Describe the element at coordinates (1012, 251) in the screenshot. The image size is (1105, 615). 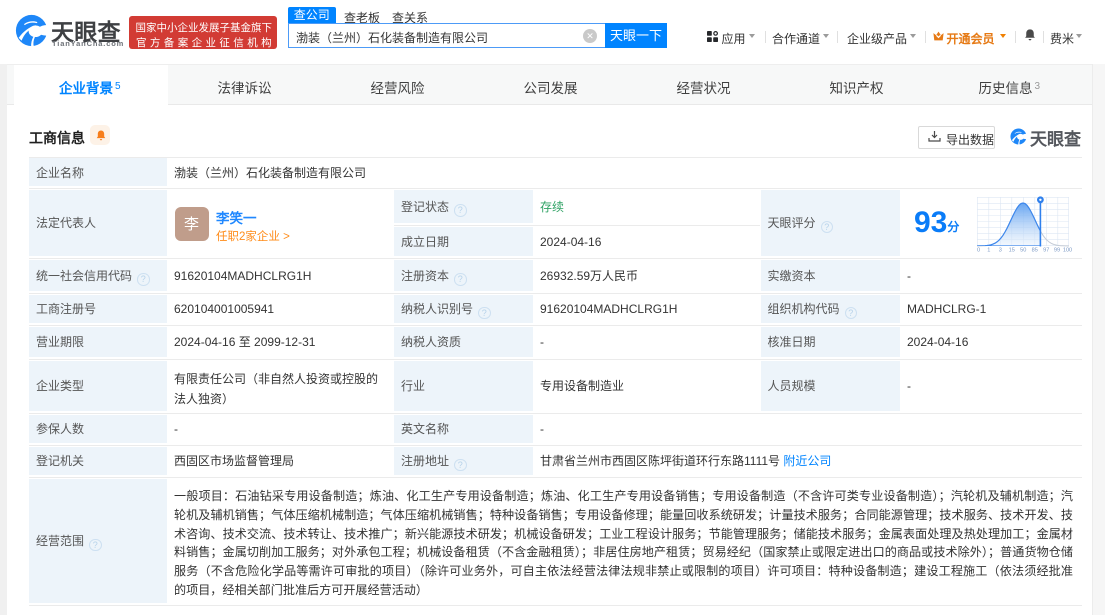
I see `svg-text: 15` at that location.